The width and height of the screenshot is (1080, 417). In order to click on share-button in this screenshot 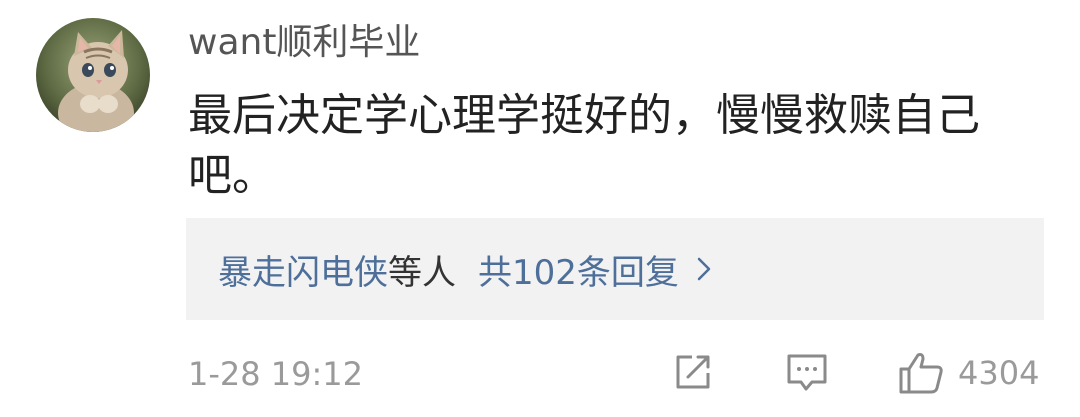, I will do `click(694, 373)`.